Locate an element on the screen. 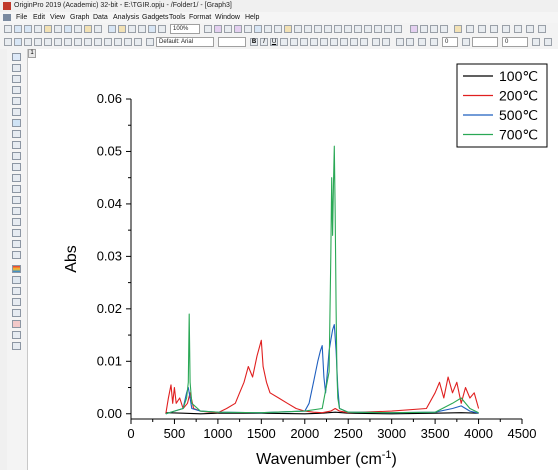  column-plot-icon is located at coordinates (118, 42).